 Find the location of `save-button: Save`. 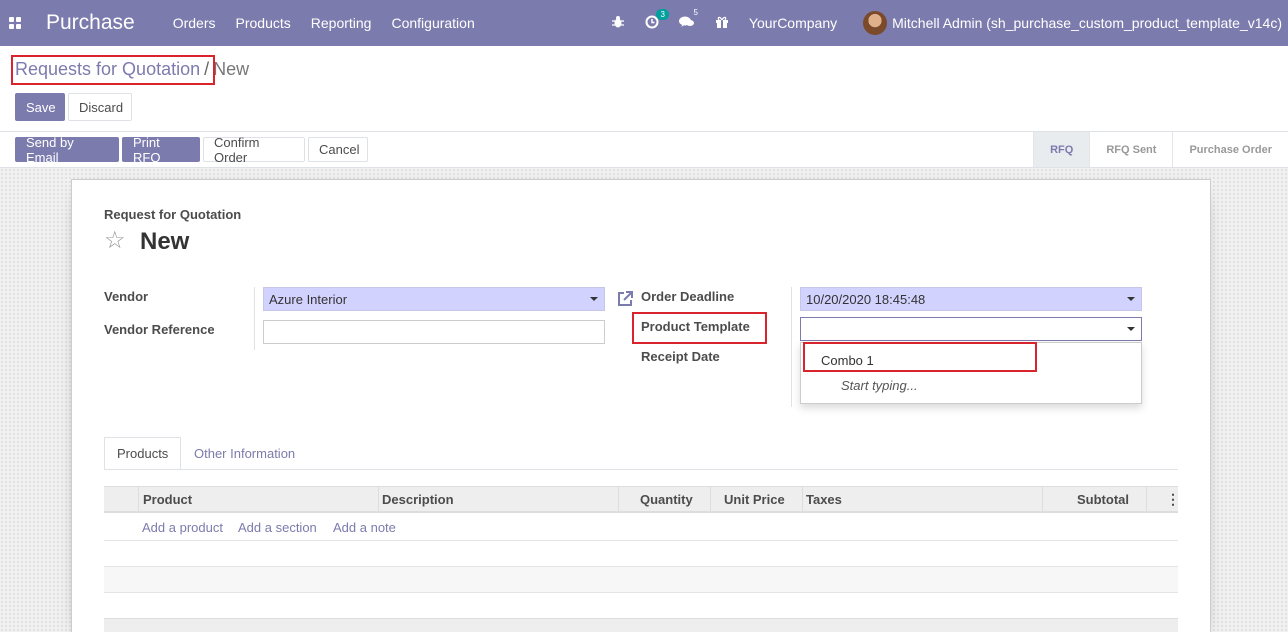

save-button: Save is located at coordinates (40, 107).